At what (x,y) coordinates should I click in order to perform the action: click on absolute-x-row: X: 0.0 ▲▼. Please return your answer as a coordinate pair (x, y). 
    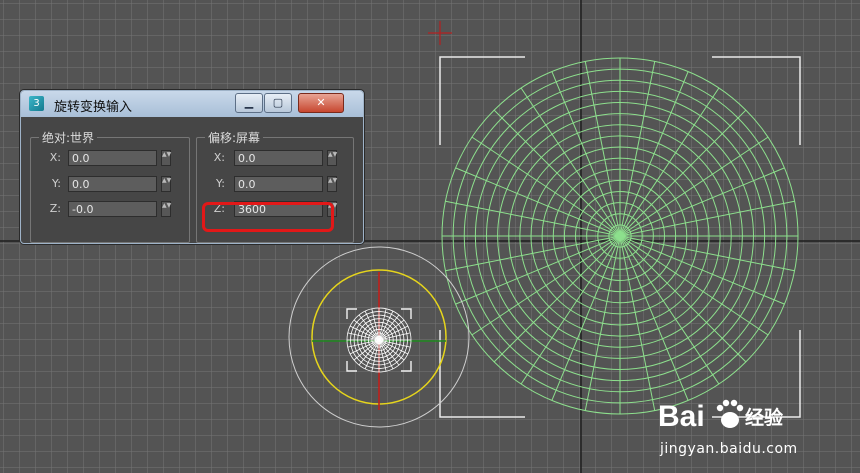
    Looking at the image, I should click on (110, 159).